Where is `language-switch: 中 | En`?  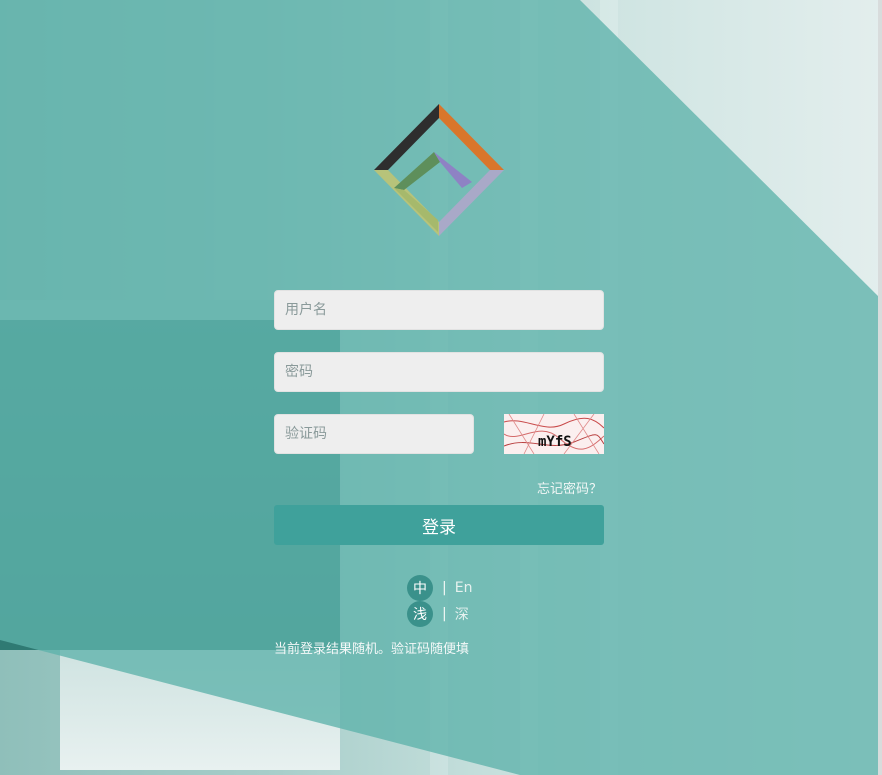 language-switch: 中 | En is located at coordinates (439, 588).